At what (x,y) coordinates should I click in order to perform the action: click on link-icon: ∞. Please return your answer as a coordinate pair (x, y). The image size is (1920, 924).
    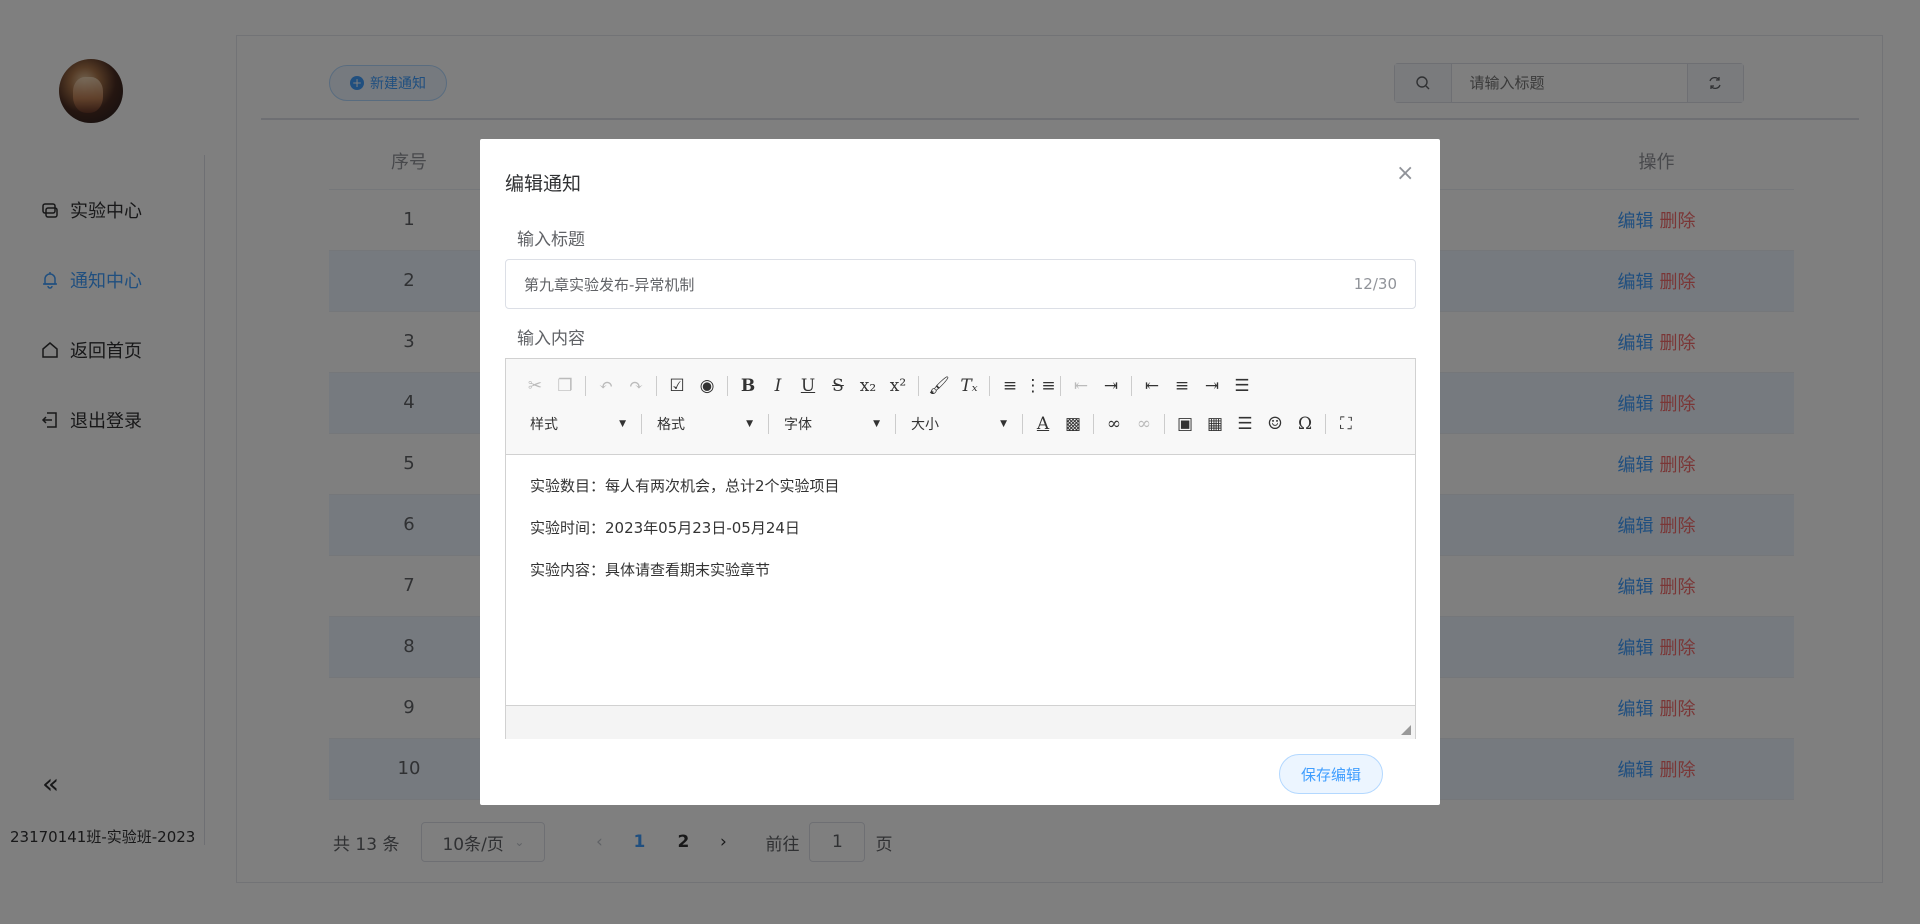
    Looking at the image, I should click on (1114, 424).